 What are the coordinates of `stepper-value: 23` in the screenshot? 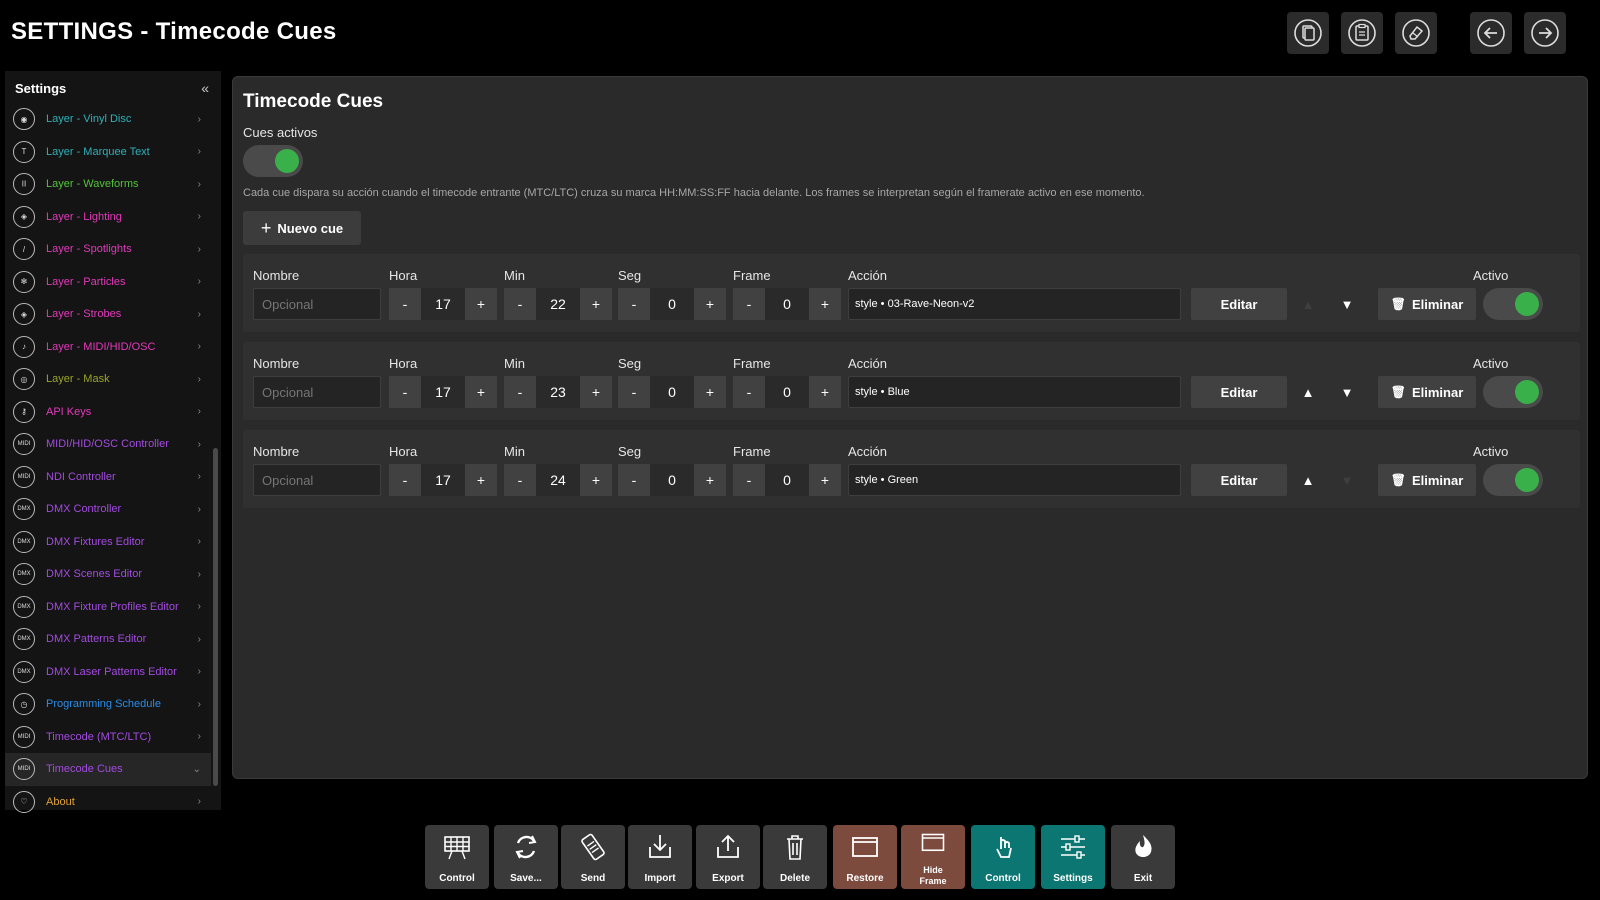 It's located at (558, 392).